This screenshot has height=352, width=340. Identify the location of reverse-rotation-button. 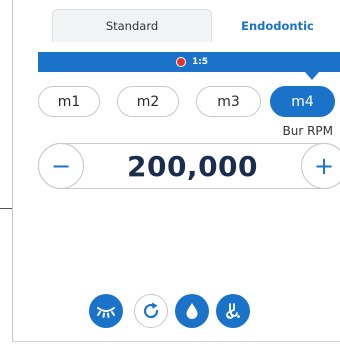
(151, 311).